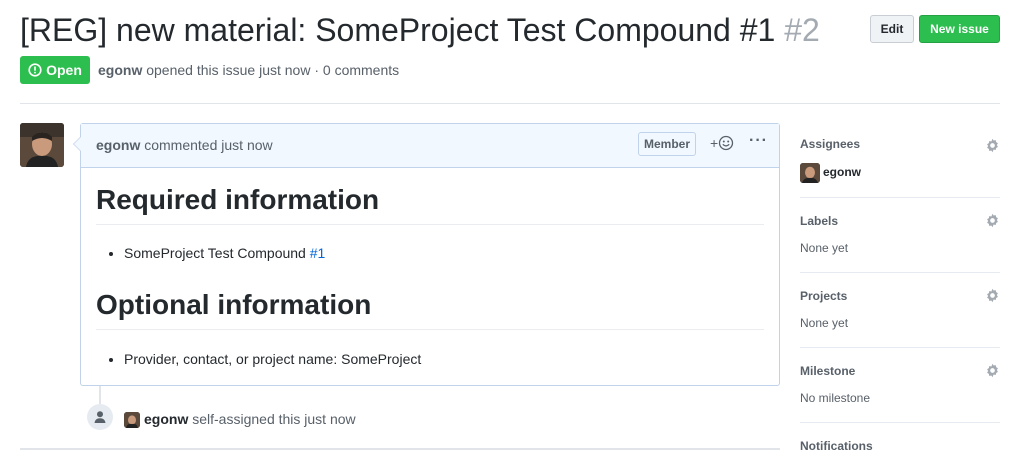 The width and height of the screenshot is (1027, 457). Describe the element at coordinates (892, 29) in the screenshot. I see `edit-button: Edit` at that location.